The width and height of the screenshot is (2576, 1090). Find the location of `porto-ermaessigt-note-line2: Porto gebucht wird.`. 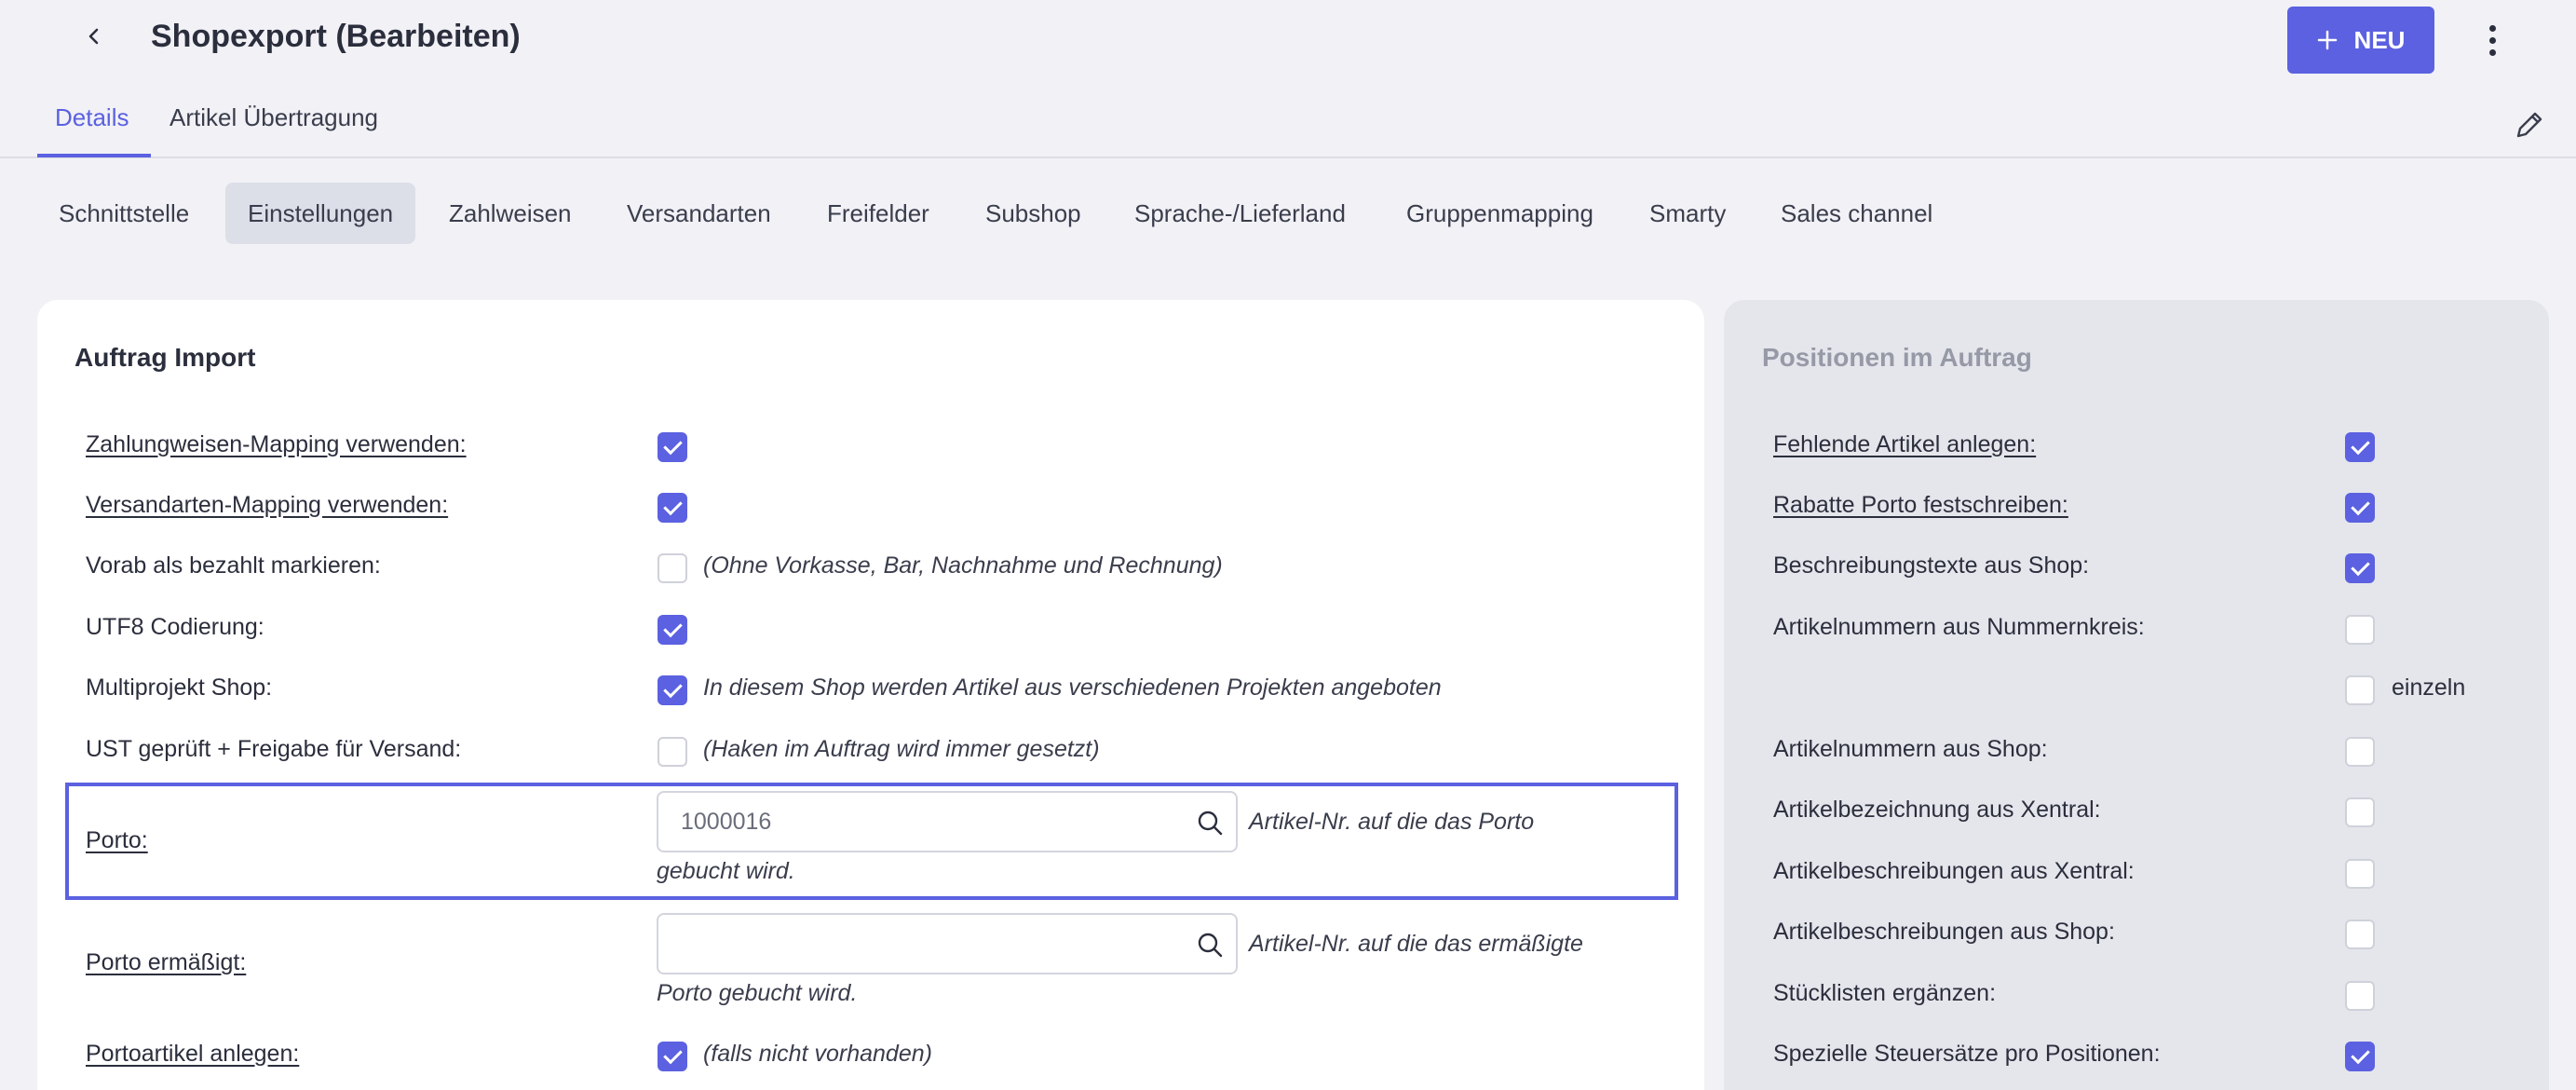

porto-ermaessigt-note-line2: Porto gebucht wird. is located at coordinates (757, 993).